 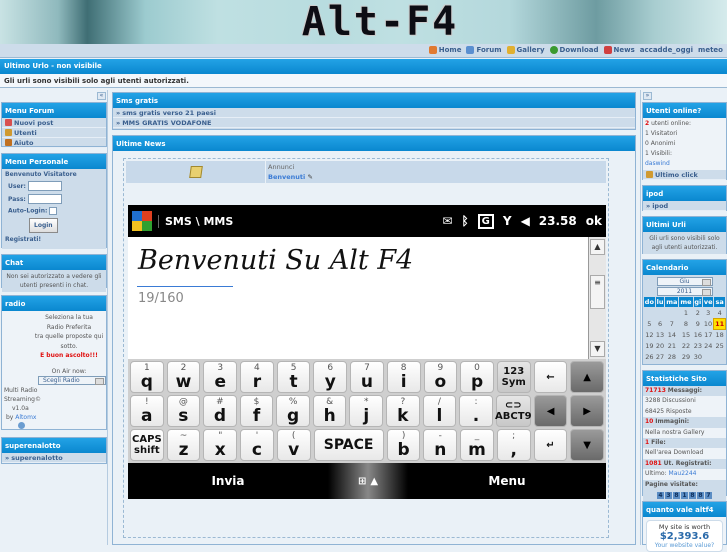 What do you see at coordinates (484, 50) in the screenshot?
I see `nav-forum: Forum` at bounding box center [484, 50].